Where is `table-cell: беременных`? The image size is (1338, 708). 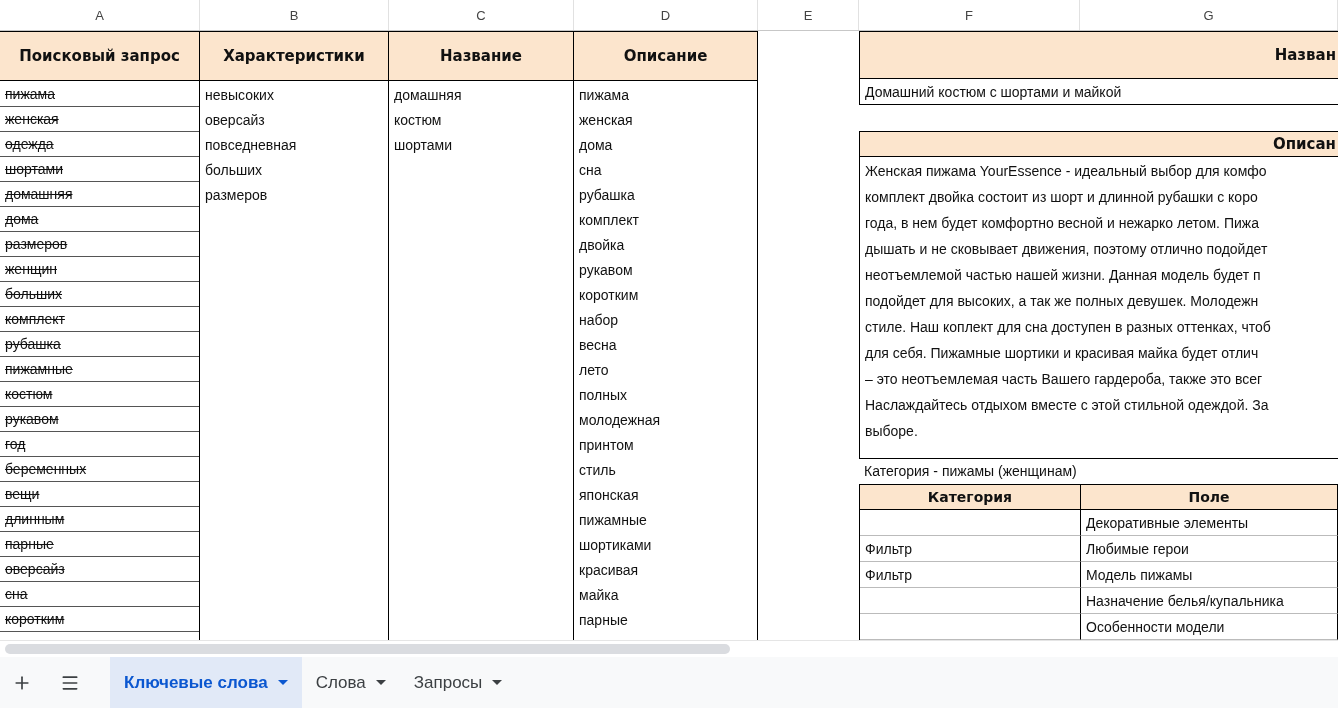 table-cell: беременных is located at coordinates (99, 469).